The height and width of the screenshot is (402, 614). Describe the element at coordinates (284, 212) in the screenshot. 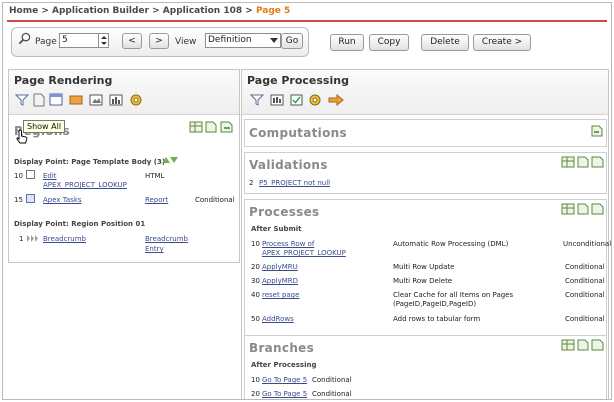

I see `processes-title: Processes` at that location.